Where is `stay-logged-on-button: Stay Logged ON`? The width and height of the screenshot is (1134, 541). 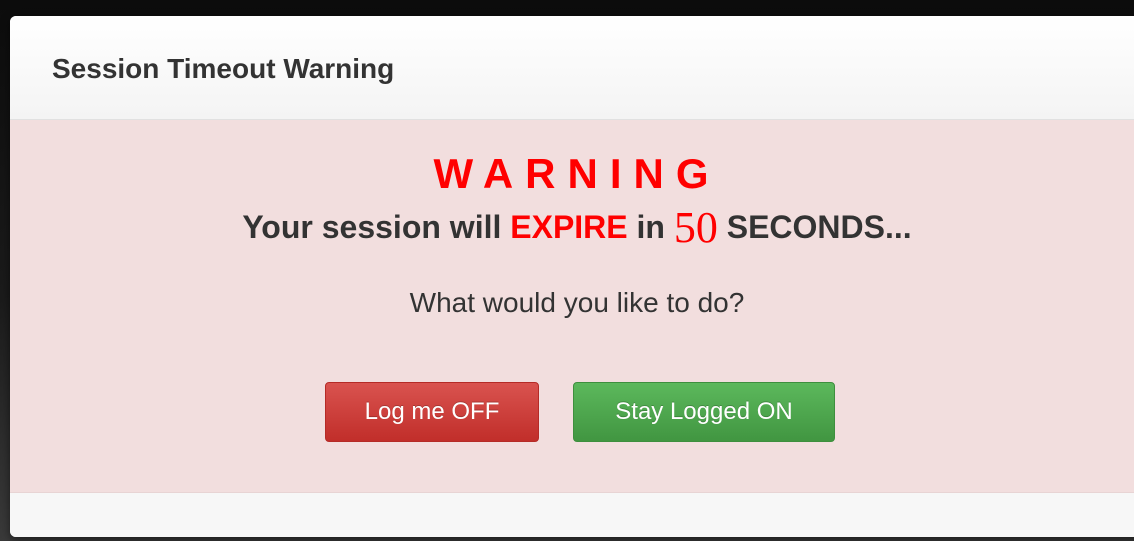 stay-logged-on-button: Stay Logged ON is located at coordinates (704, 412).